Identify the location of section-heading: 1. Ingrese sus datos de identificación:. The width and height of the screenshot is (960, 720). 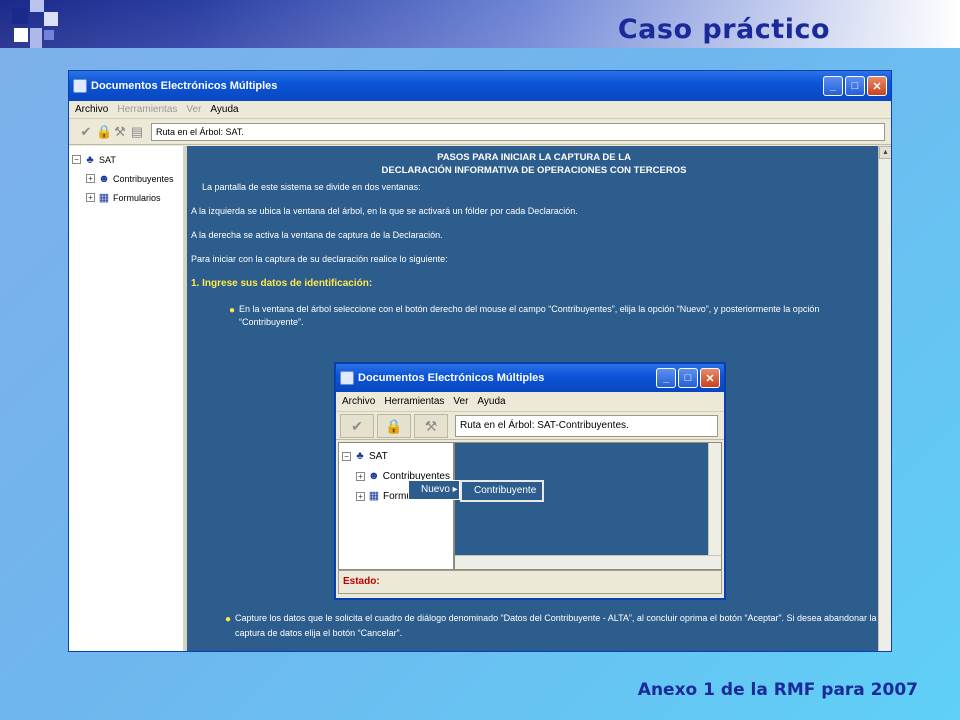
(282, 283).